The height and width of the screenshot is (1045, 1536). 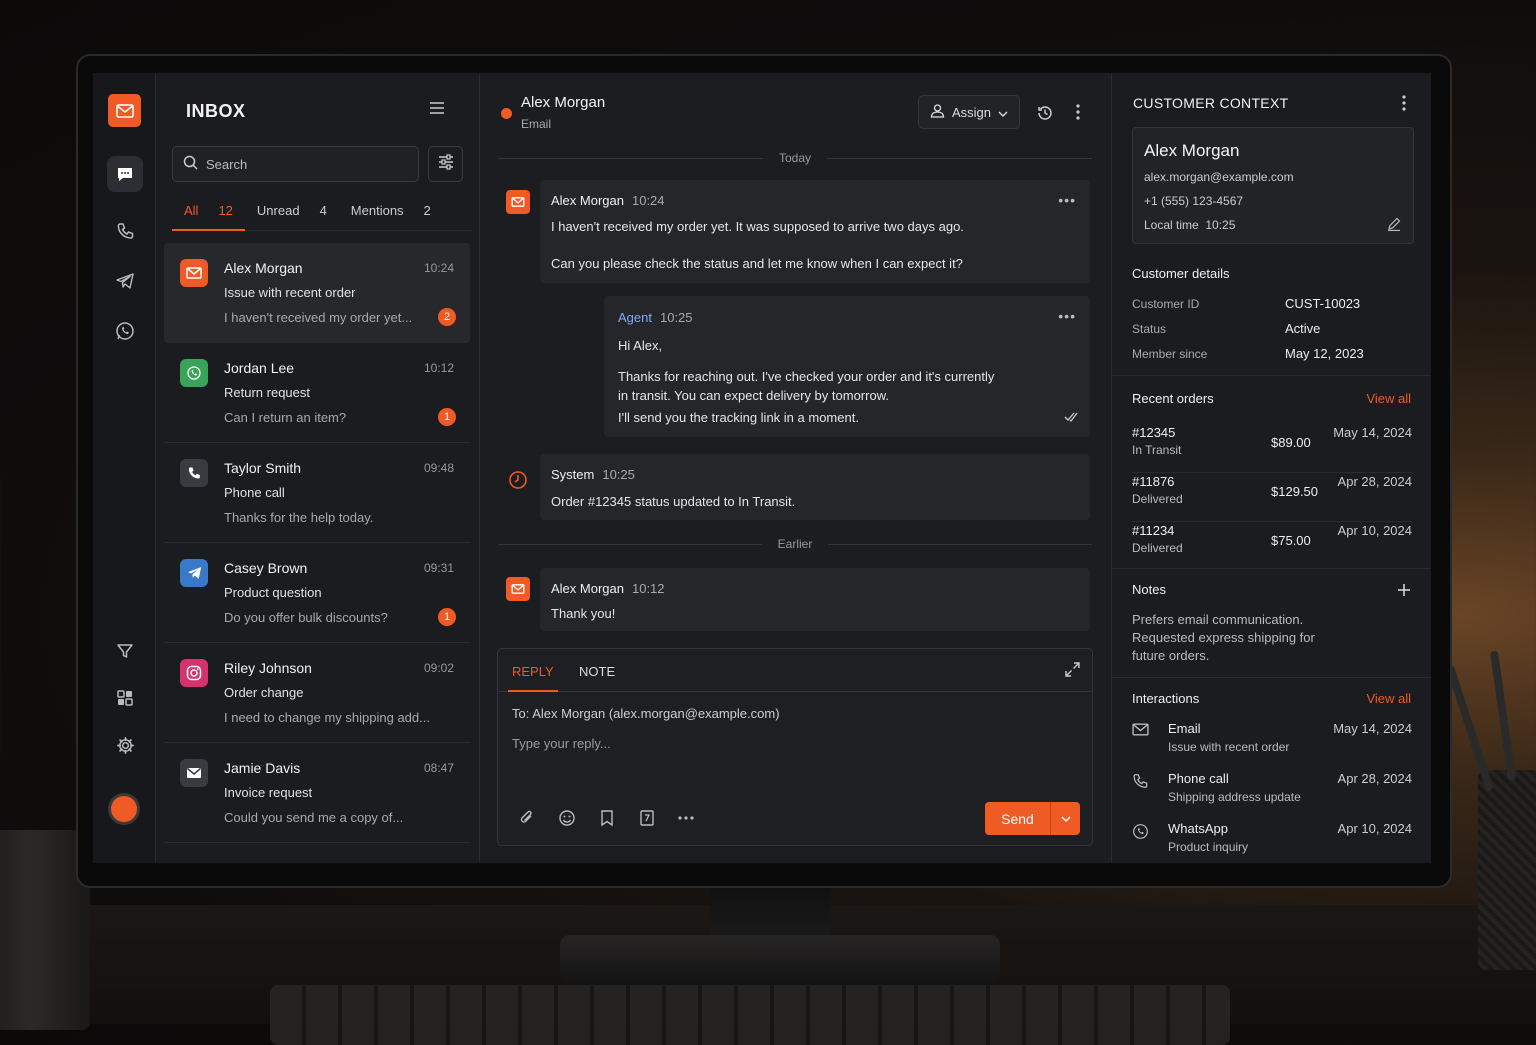 I want to click on order-row: #11876 Delivered $129.50 Apr 28, 2024, so click(x=1272, y=498).